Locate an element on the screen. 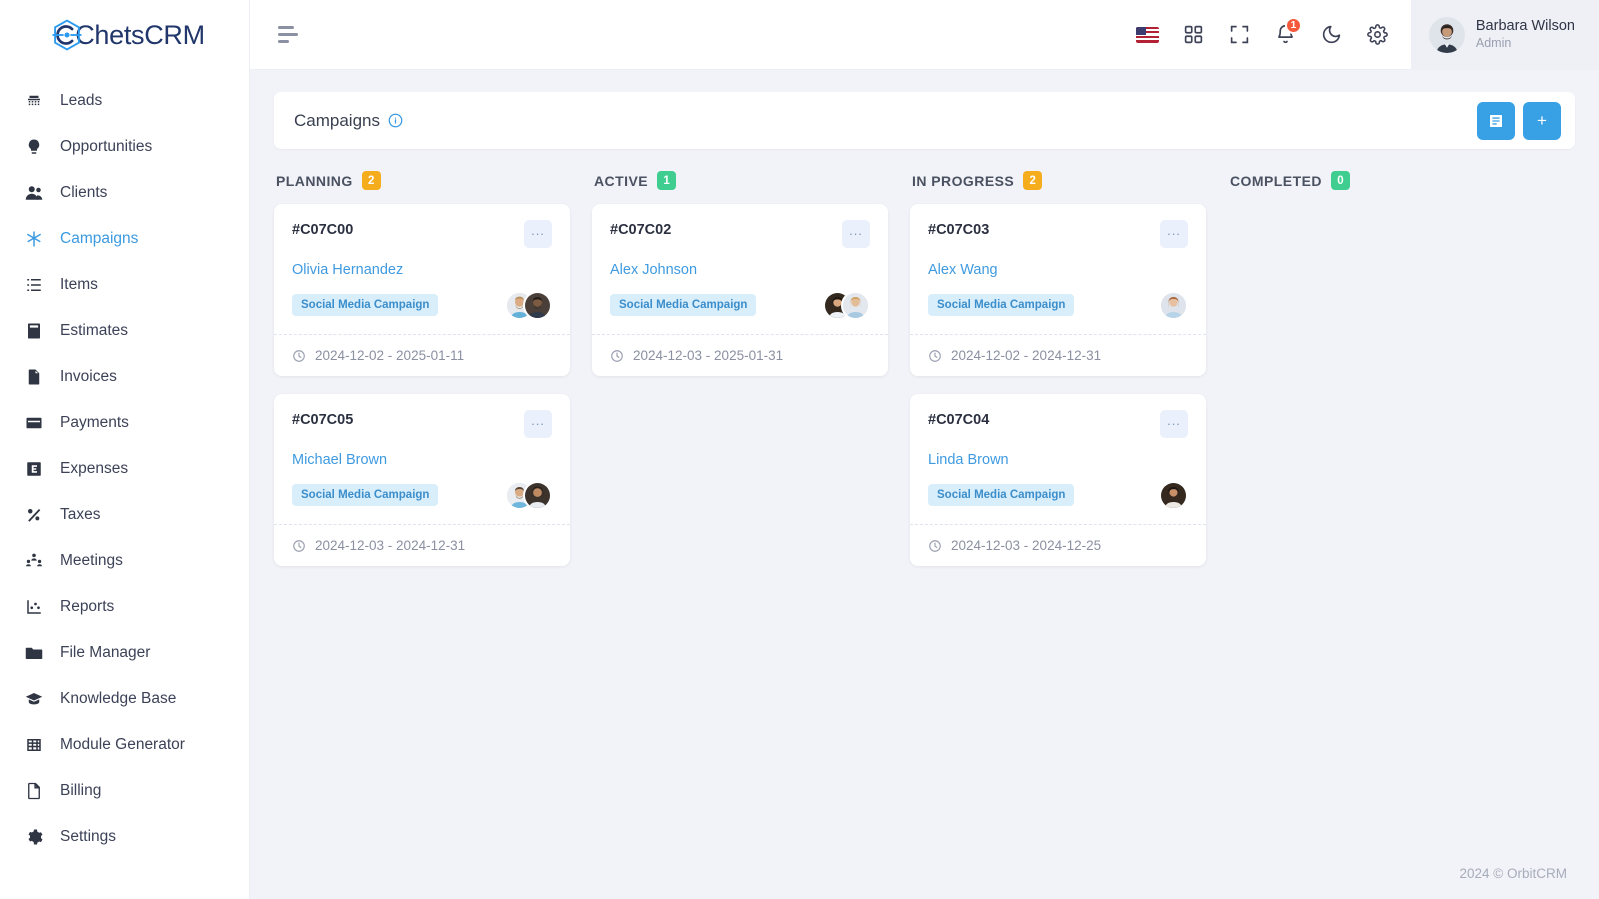  page-title: Campaigns is located at coordinates (337, 120).